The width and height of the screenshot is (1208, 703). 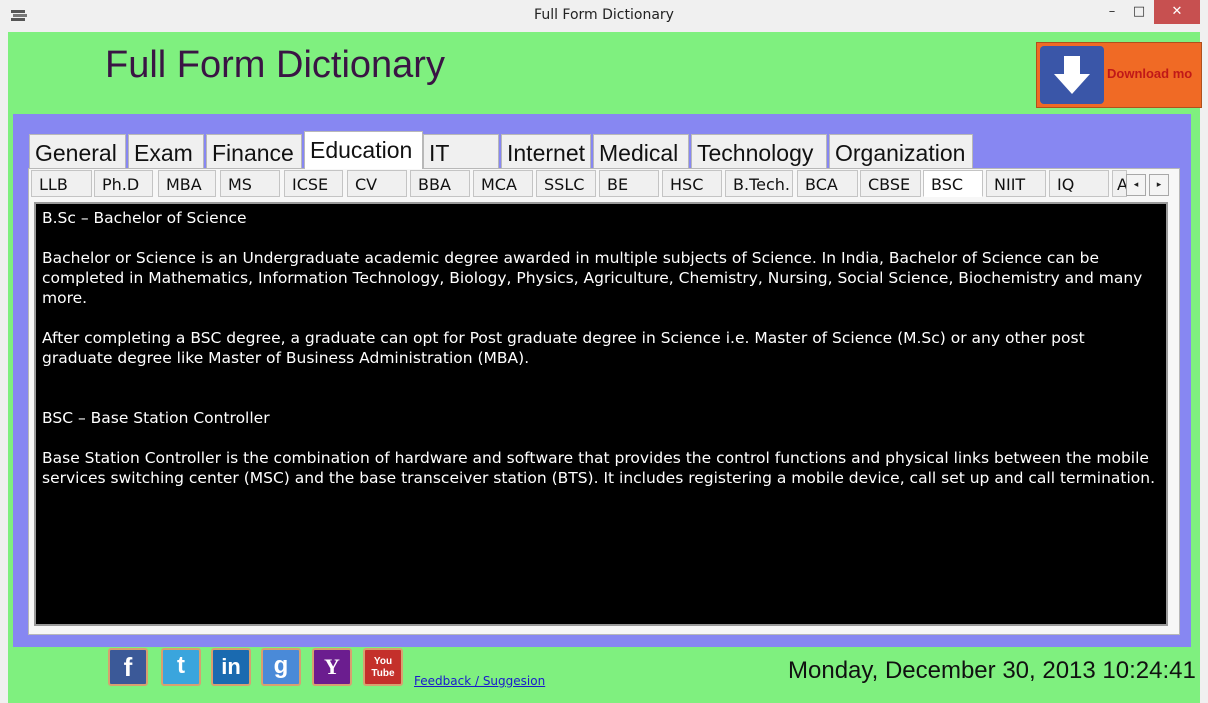 I want to click on subtab-sslc: SSLC, so click(x=566, y=183).